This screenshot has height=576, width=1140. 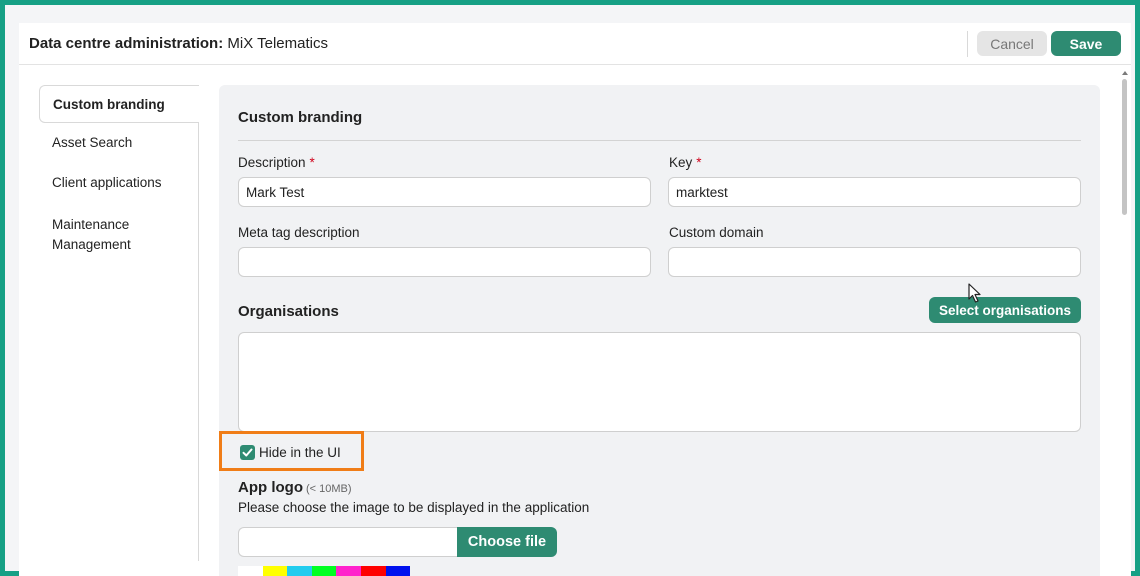 What do you see at coordinates (119, 142) in the screenshot?
I see `sidebar-item-asset-search: Asset Search` at bounding box center [119, 142].